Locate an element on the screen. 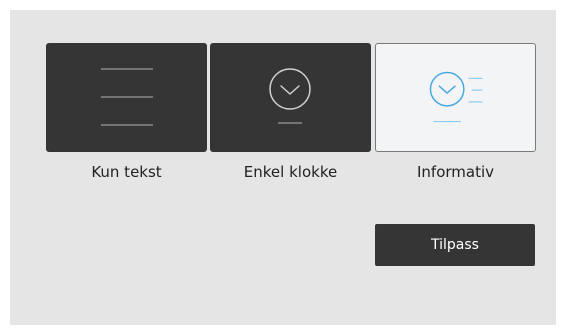 The height and width of the screenshot is (335, 566). option-text-only is located at coordinates (126, 97).